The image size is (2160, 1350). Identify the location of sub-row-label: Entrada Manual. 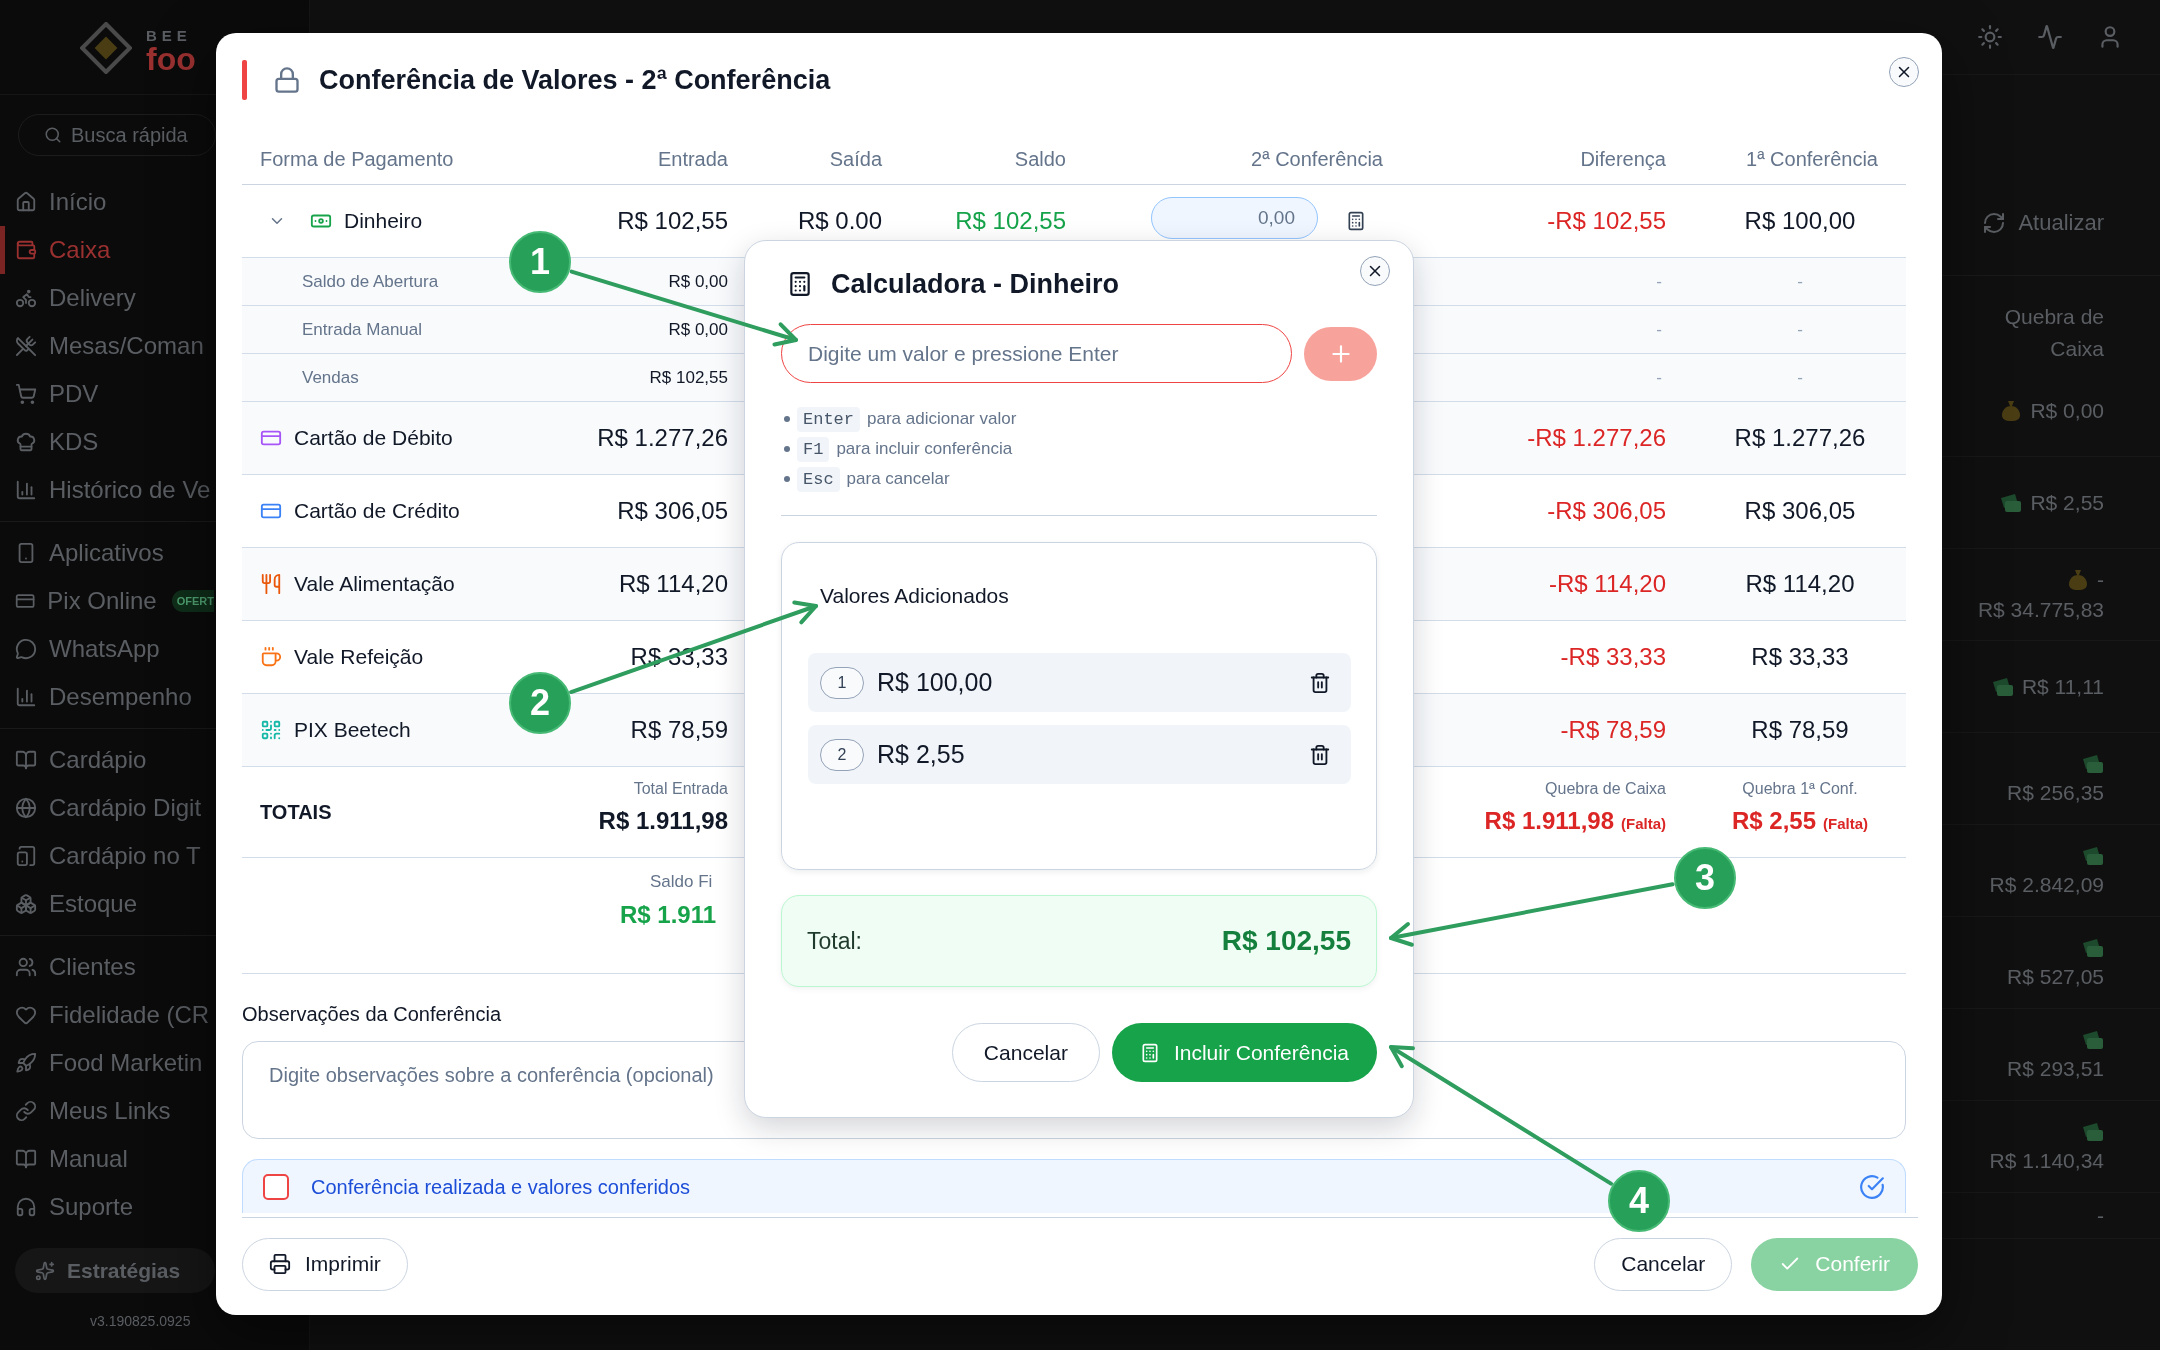
(362, 329).